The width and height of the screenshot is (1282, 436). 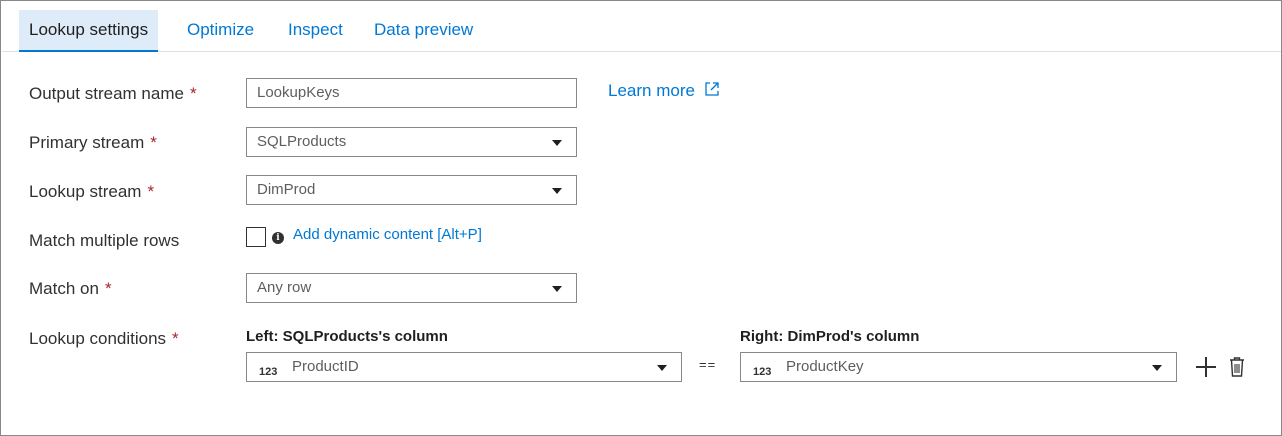 What do you see at coordinates (98, 338) in the screenshot?
I see `lookup-conditions-label-text: Lookup conditions` at bounding box center [98, 338].